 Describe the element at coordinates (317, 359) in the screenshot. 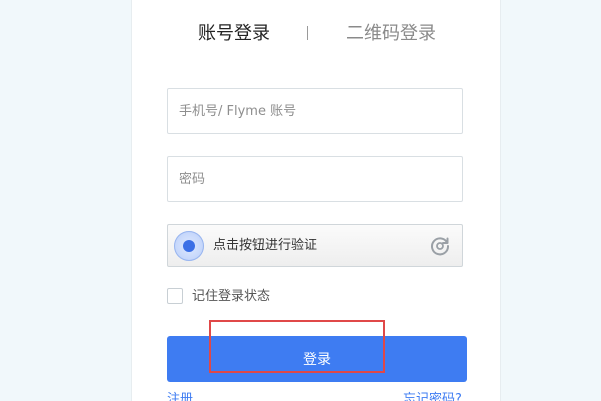

I see `login-button: 登录` at that location.